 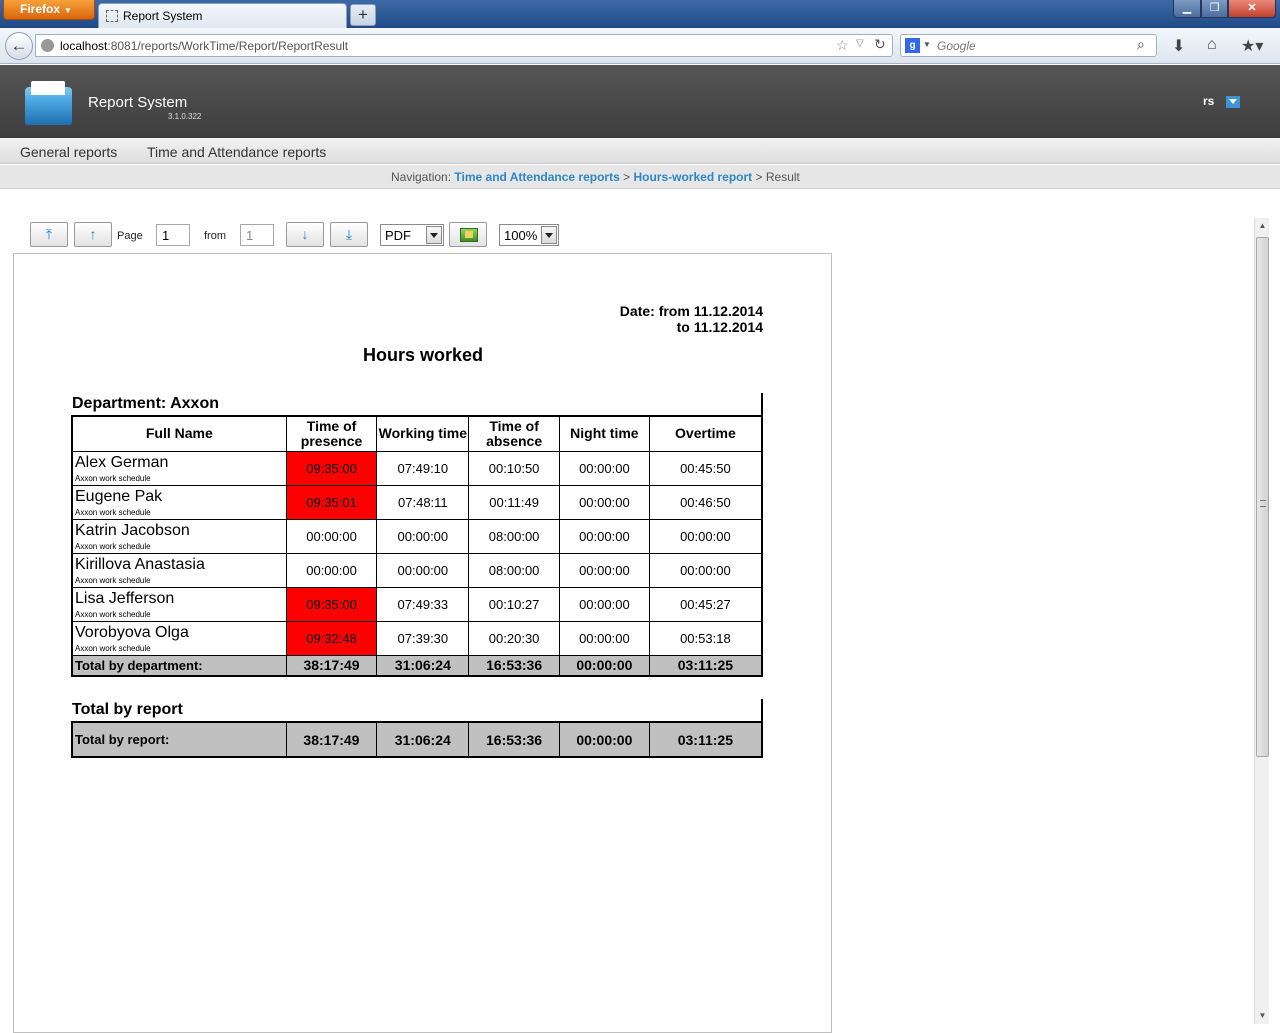 What do you see at coordinates (1233, 102) in the screenshot?
I see `user-menu-dropdown-icon` at bounding box center [1233, 102].